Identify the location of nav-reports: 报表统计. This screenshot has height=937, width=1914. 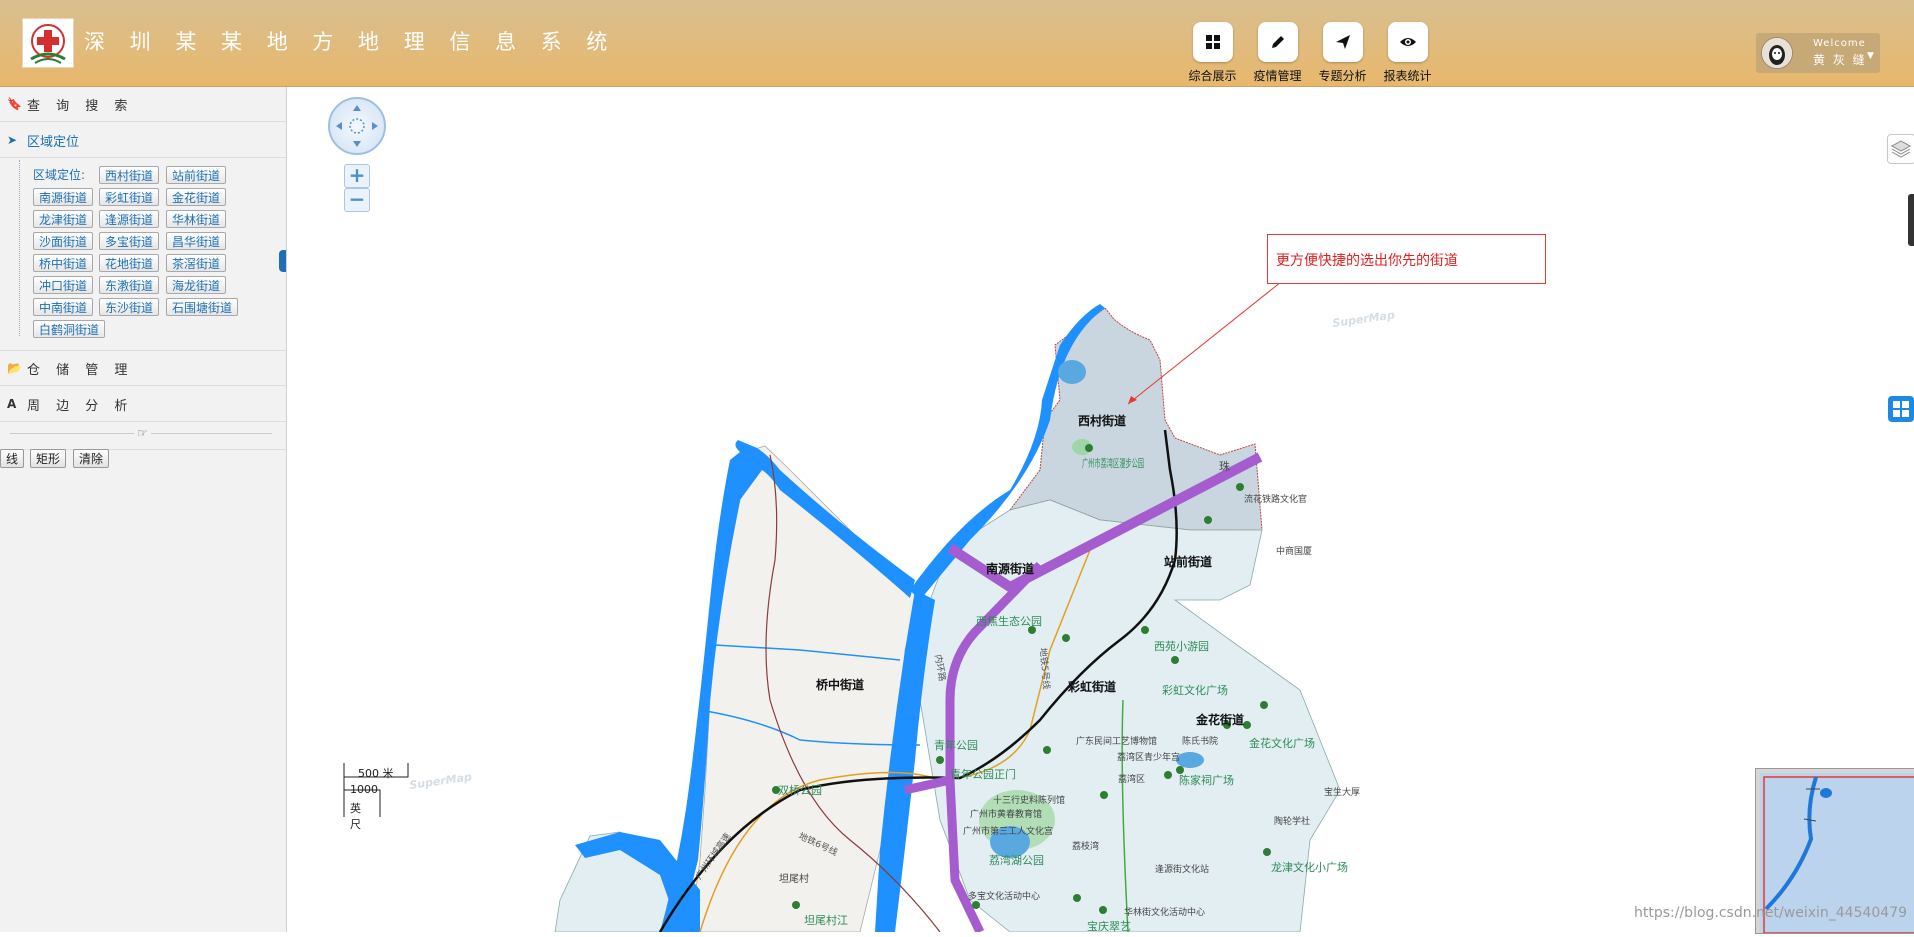
(1407, 53).